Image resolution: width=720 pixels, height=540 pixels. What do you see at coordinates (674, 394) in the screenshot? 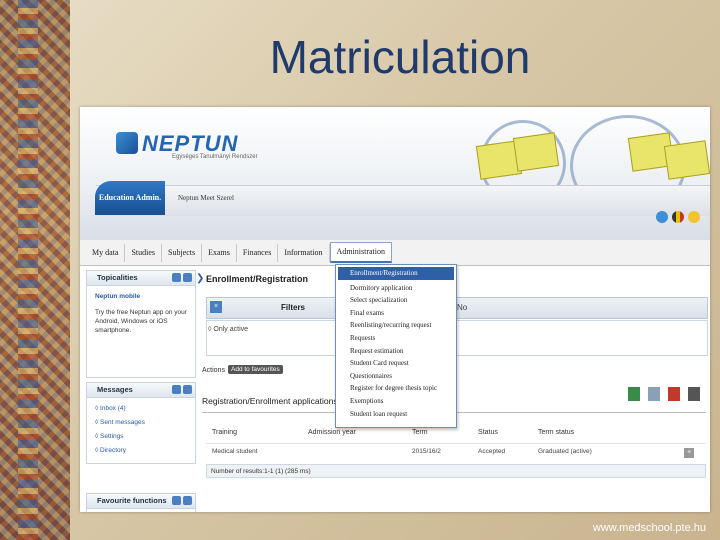
I see `pin-icon` at bounding box center [674, 394].